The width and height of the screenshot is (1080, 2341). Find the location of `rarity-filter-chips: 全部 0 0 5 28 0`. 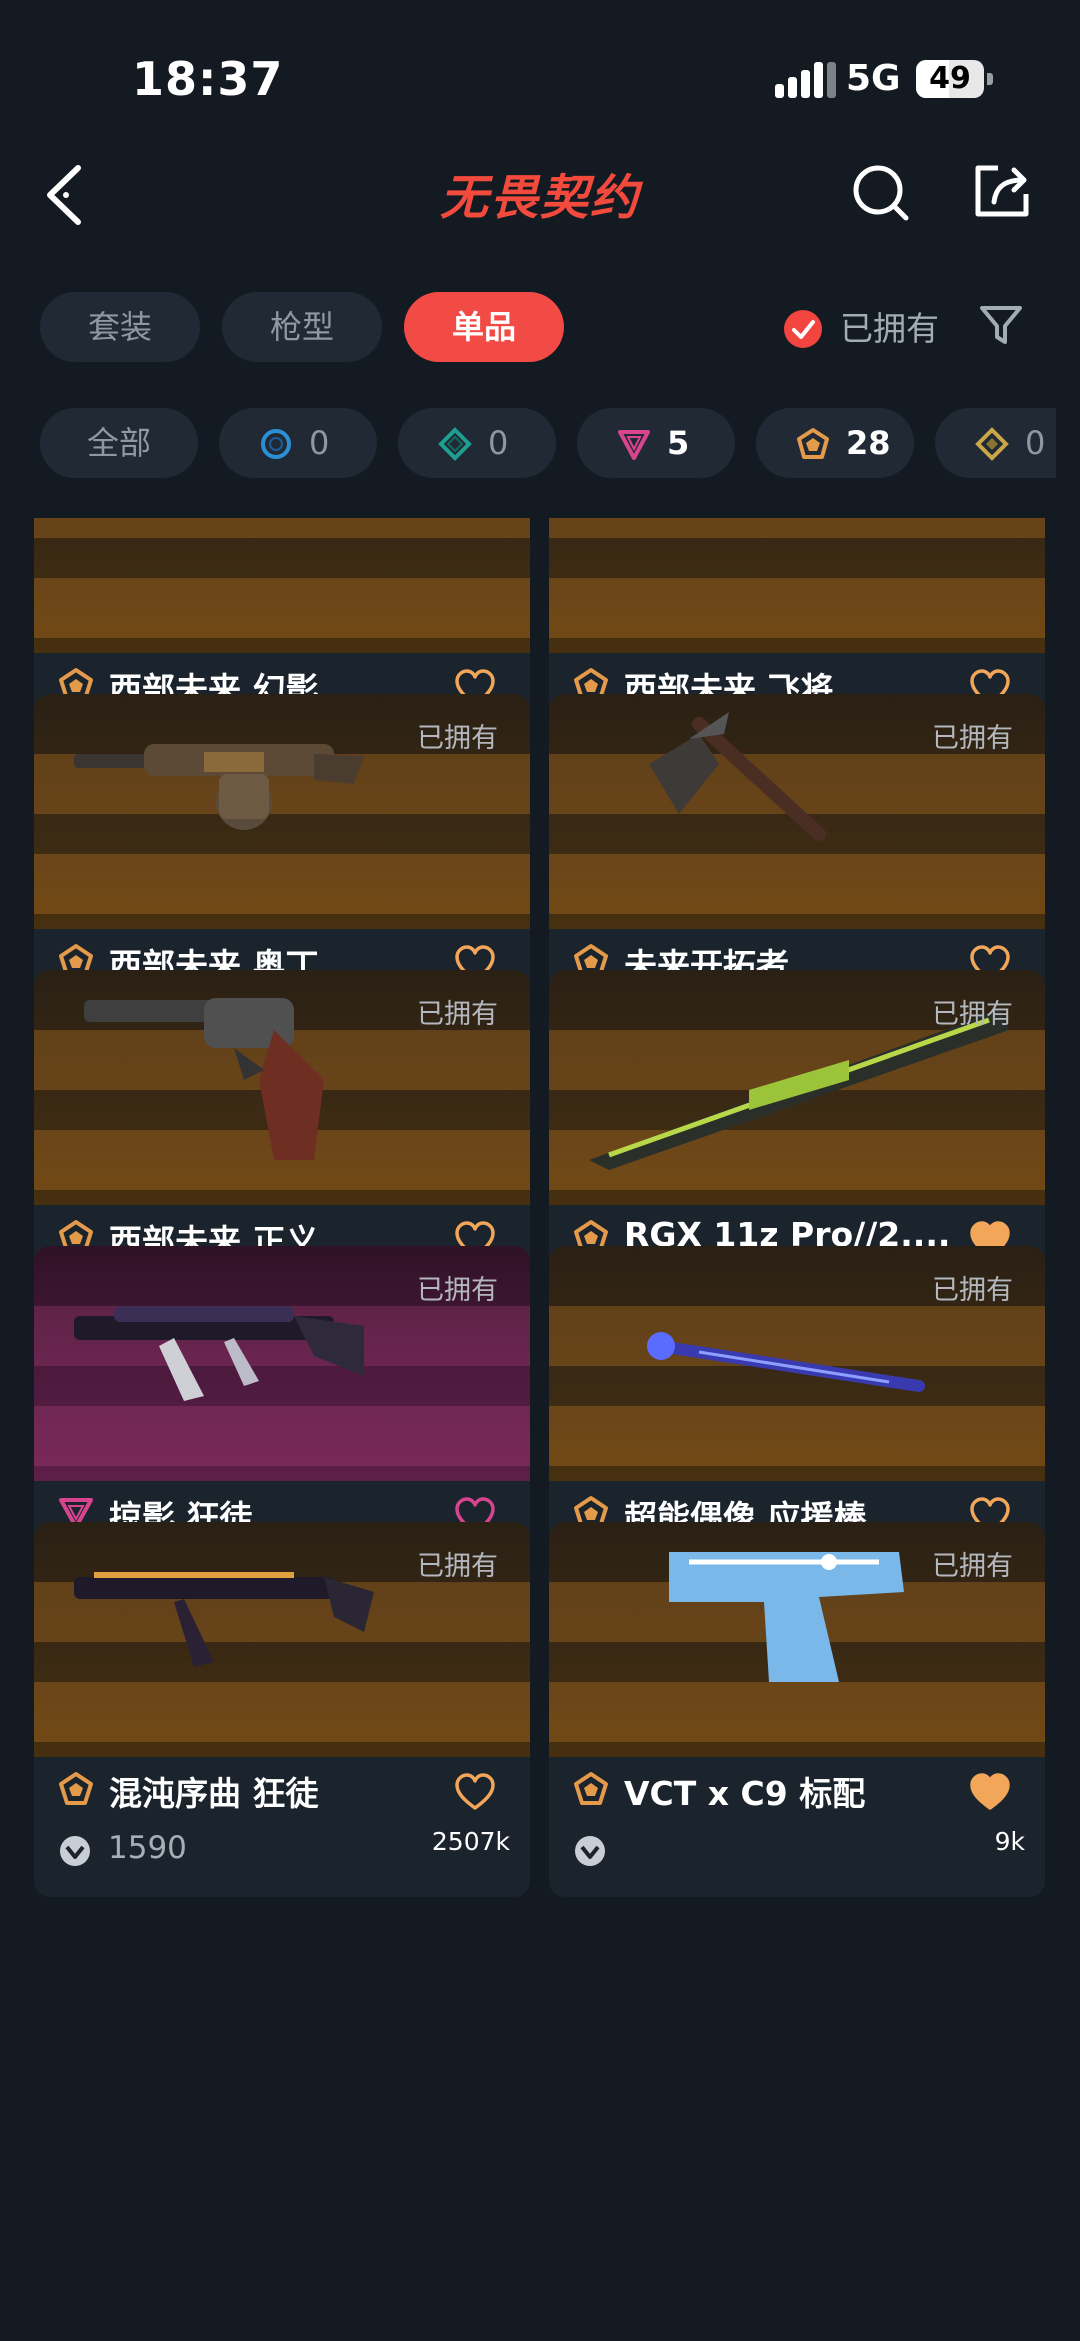

rarity-filter-chips: 全部 0 0 5 28 0 is located at coordinates (528, 443).